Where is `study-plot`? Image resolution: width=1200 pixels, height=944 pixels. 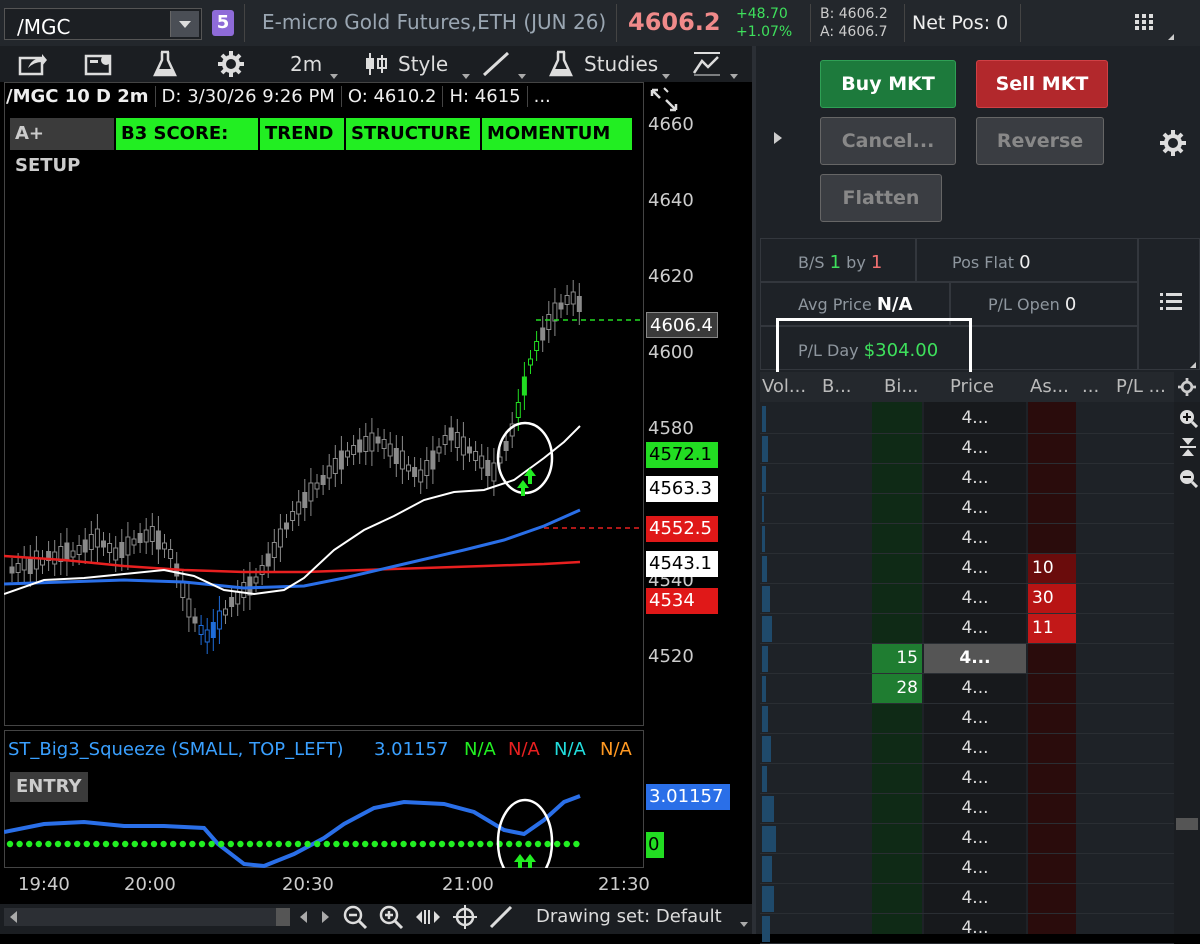 study-plot is located at coordinates (324, 816).